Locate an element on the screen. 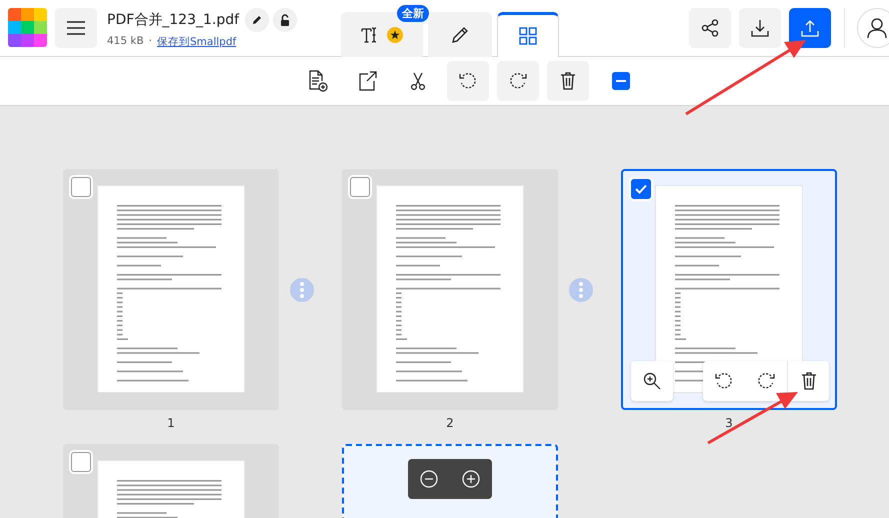 The width and height of the screenshot is (889, 518). add-page-icon is located at coordinates (318, 81).